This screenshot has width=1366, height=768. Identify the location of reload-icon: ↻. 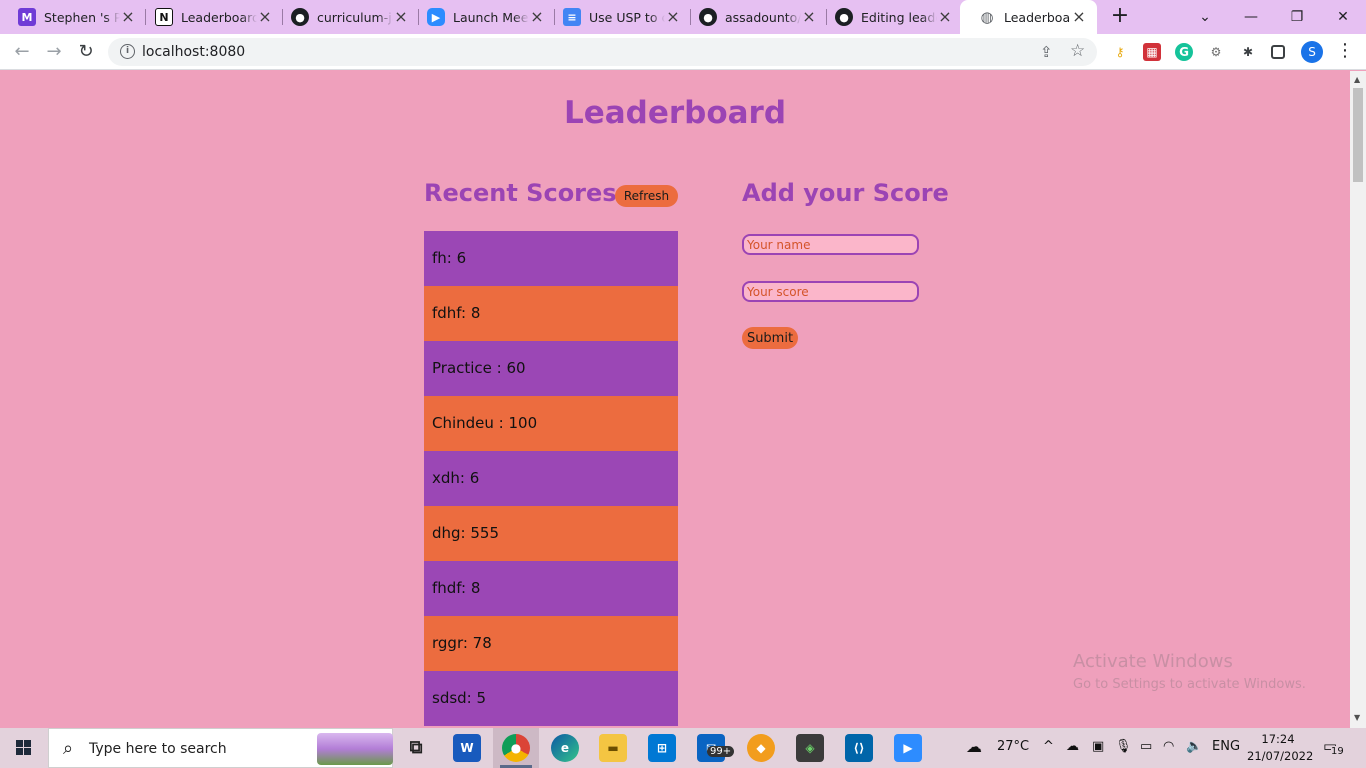
(86, 52).